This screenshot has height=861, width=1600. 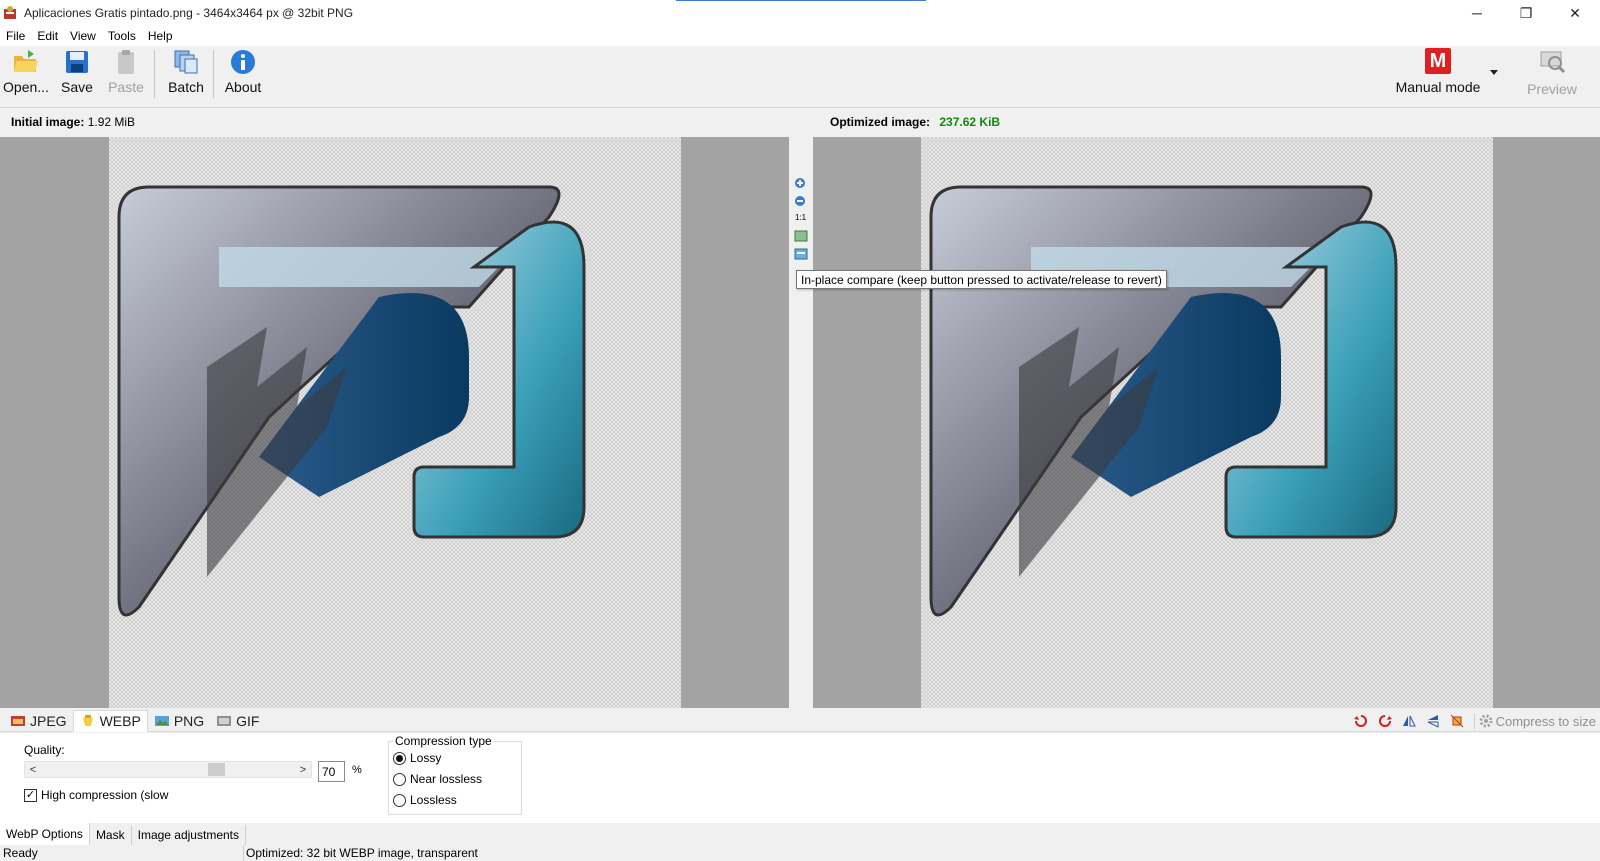 What do you see at coordinates (48, 720) in the screenshot?
I see `tab-jpeg-label: JPEG` at bounding box center [48, 720].